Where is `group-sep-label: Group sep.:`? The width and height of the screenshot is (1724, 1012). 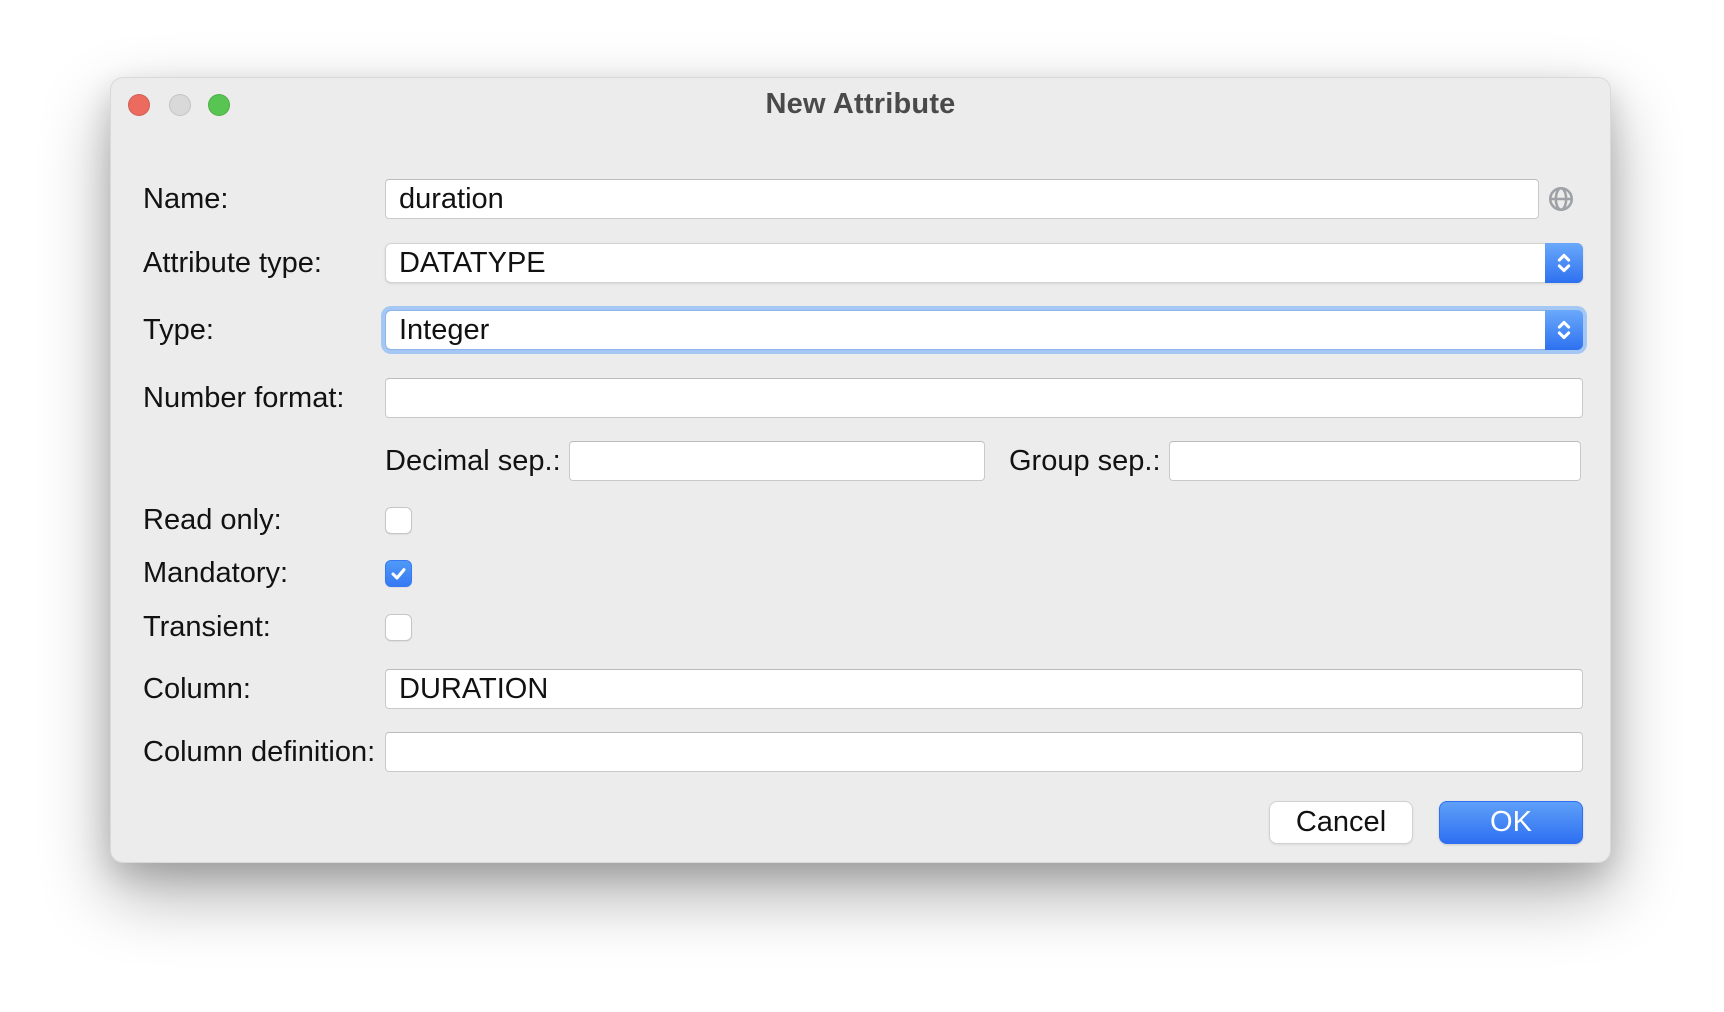 group-sep-label: Group sep.: is located at coordinates (1085, 461).